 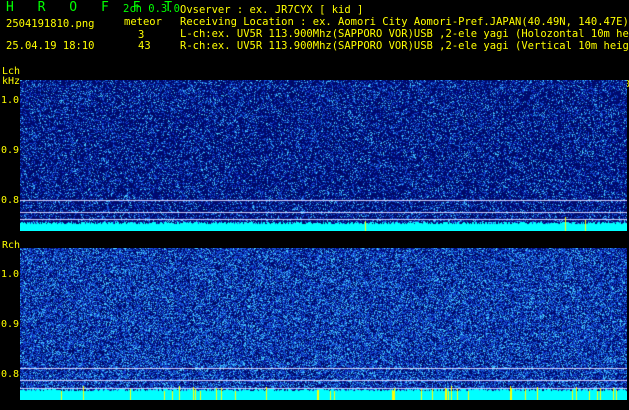 I want to click on rch-ytick-1: 1.0, so click(x=10, y=274).